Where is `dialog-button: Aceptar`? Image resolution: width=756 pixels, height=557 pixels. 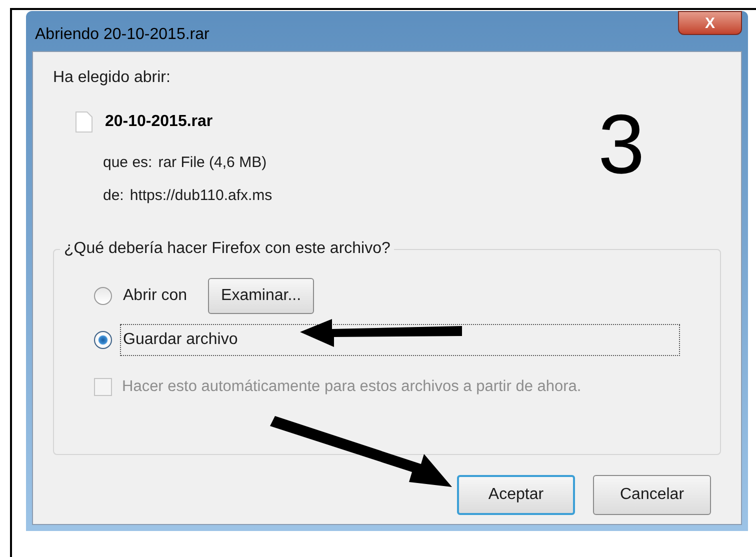 dialog-button: Aceptar is located at coordinates (516, 495).